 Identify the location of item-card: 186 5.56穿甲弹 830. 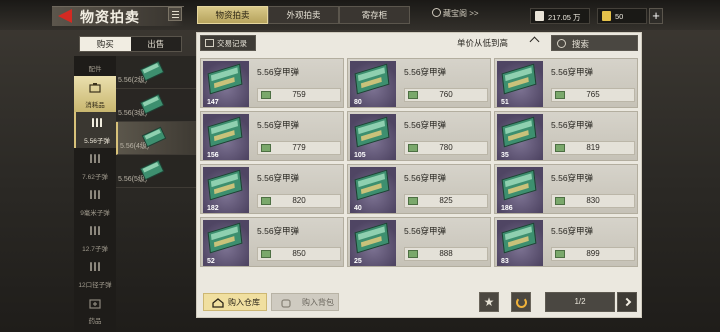
(566, 189).